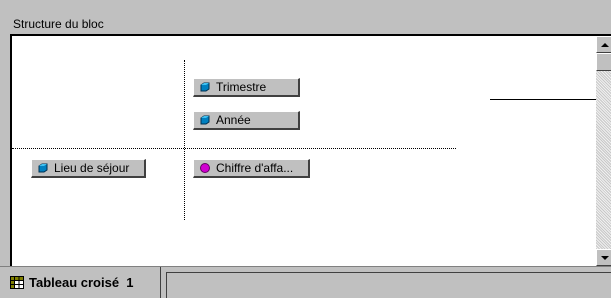 The width and height of the screenshot is (611, 298). I want to click on column-field-trimestre: Trimestre, so click(246, 87).